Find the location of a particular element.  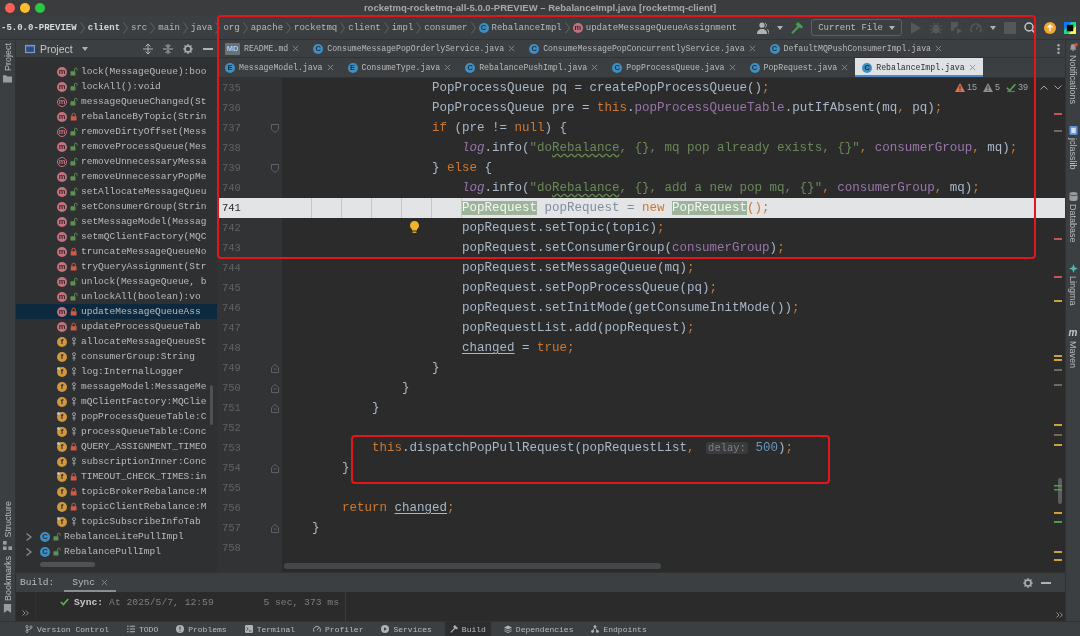

tool-window-button: Lingma is located at coordinates (1073, 285).